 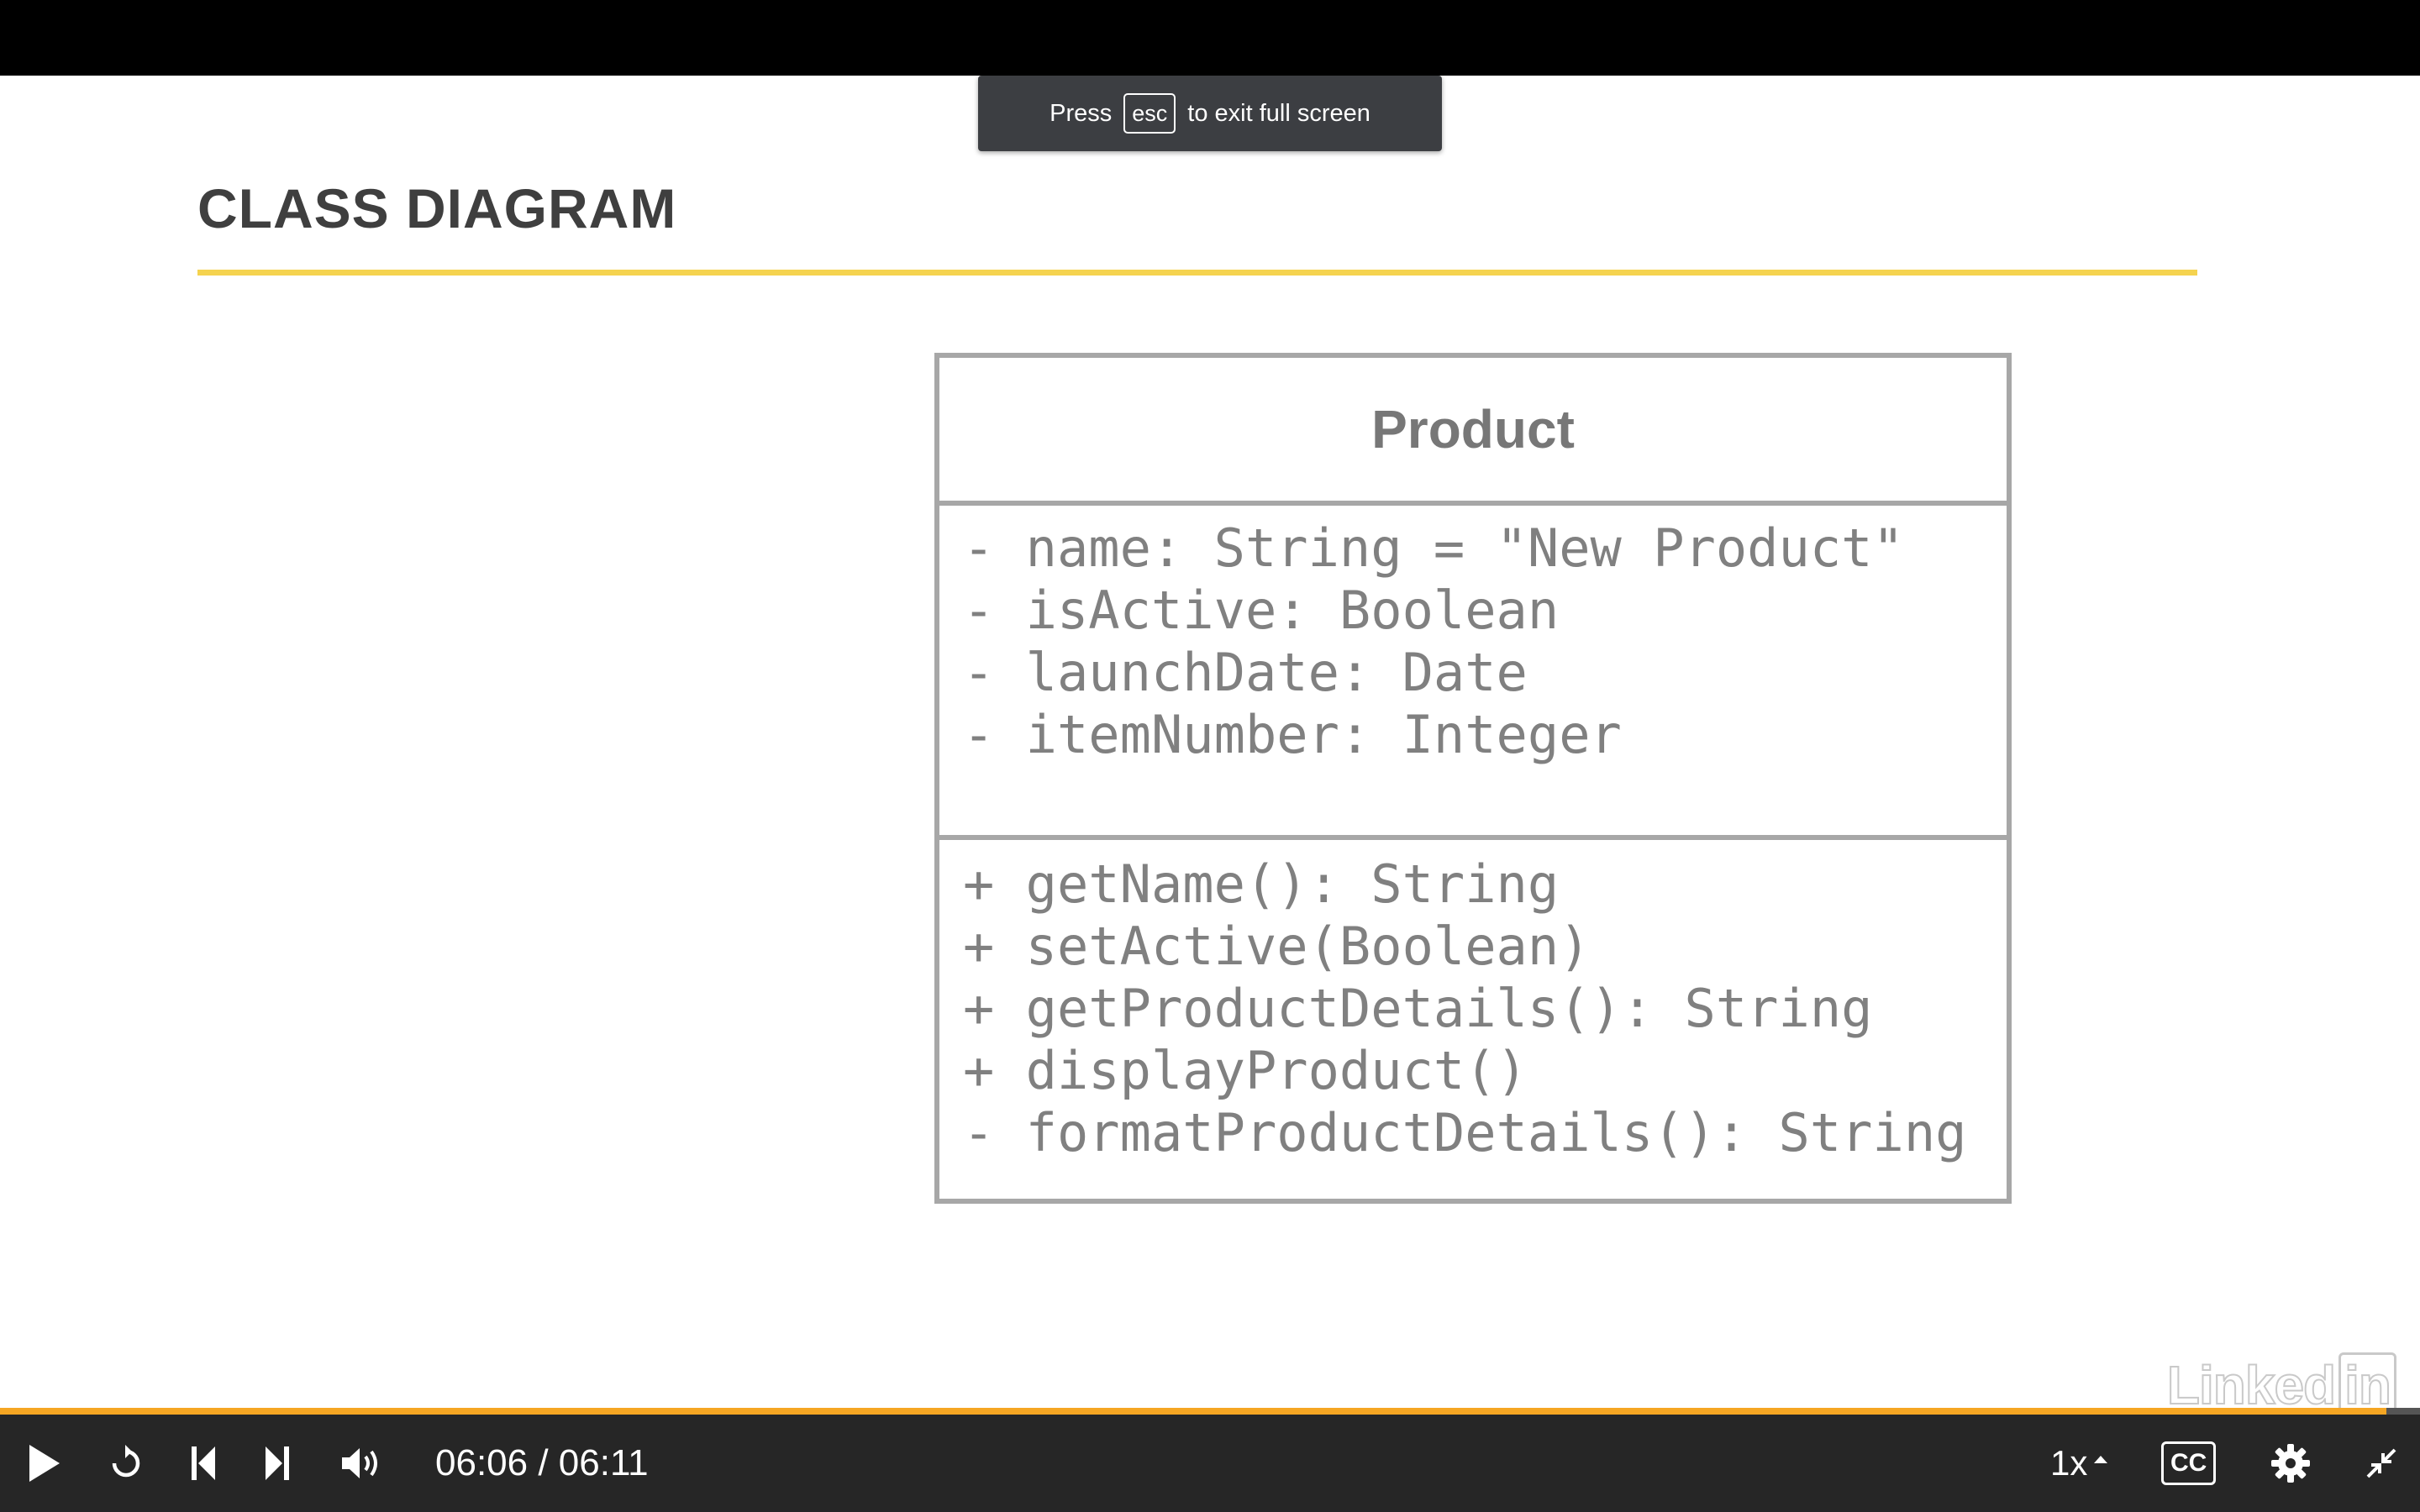 I want to click on caret-up-icon, so click(x=2101, y=1459).